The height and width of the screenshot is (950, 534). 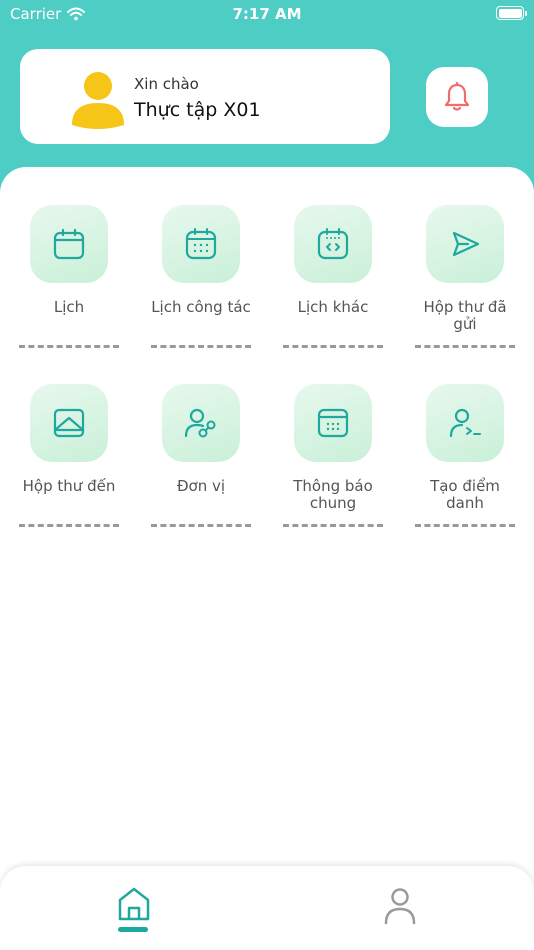 I want to click on menu-item-label: Đơn vị, so click(x=201, y=486).